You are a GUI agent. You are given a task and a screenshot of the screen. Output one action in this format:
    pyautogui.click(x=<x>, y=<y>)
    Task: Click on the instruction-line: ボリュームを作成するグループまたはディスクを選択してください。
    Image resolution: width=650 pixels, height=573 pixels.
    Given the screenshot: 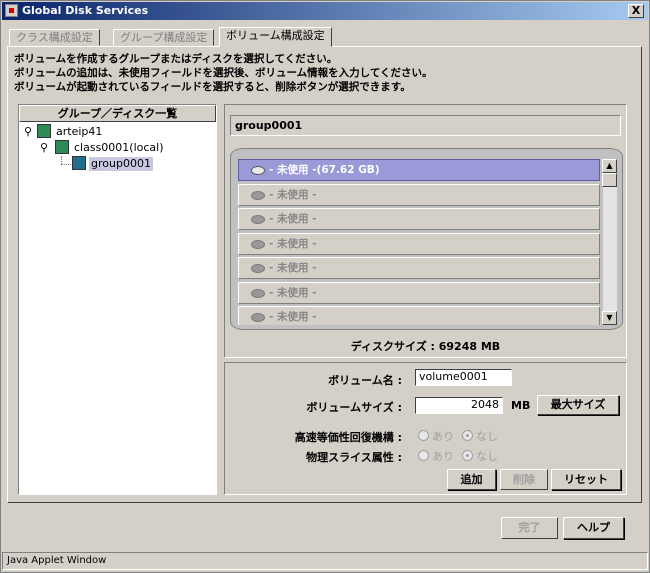 What is the action you would take?
    pyautogui.click(x=176, y=59)
    